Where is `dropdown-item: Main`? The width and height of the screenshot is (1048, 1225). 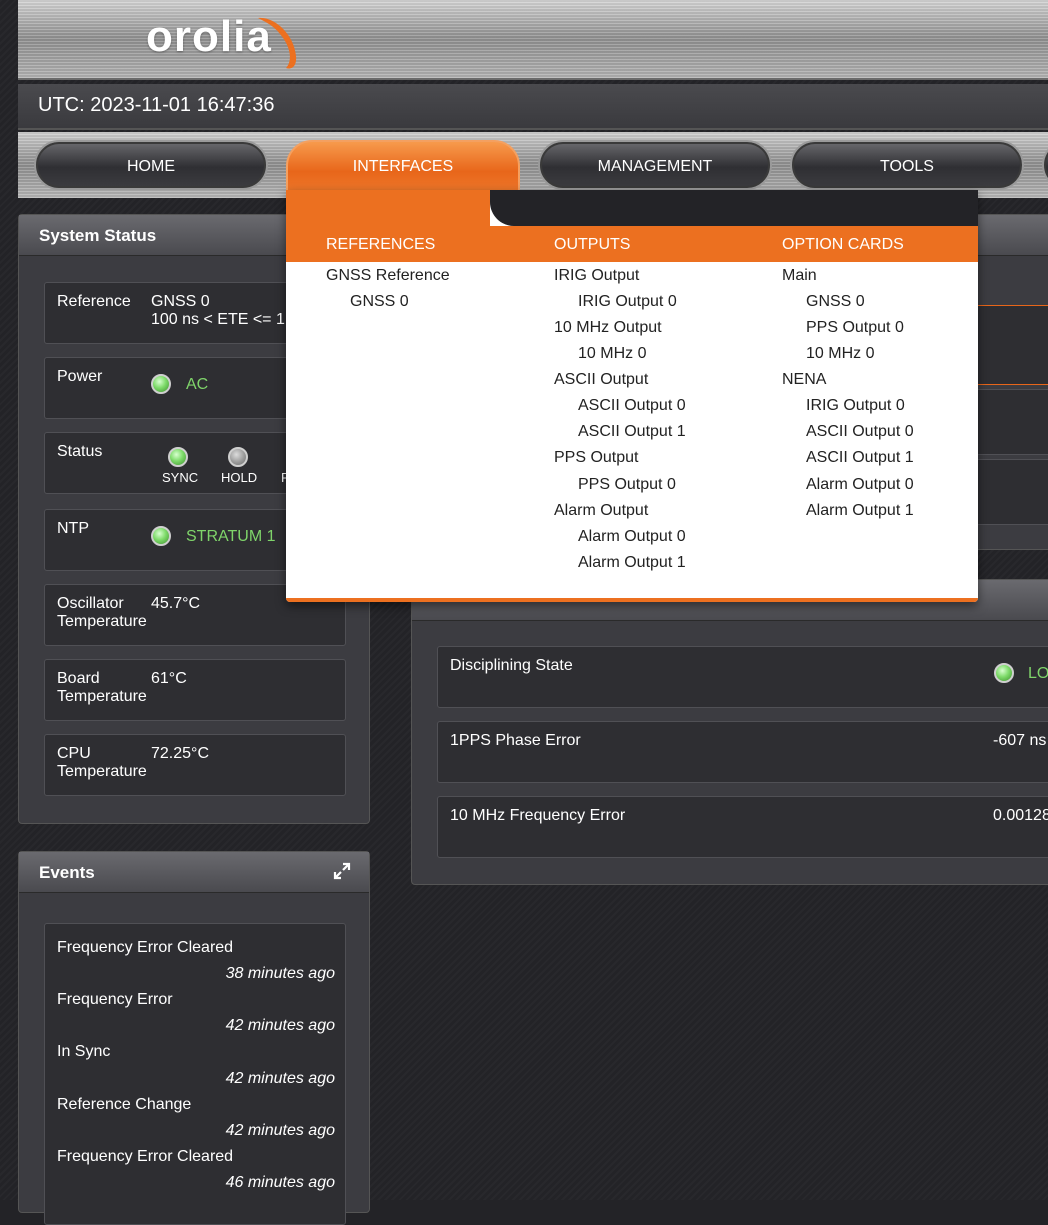 dropdown-item: Main is located at coordinates (799, 276).